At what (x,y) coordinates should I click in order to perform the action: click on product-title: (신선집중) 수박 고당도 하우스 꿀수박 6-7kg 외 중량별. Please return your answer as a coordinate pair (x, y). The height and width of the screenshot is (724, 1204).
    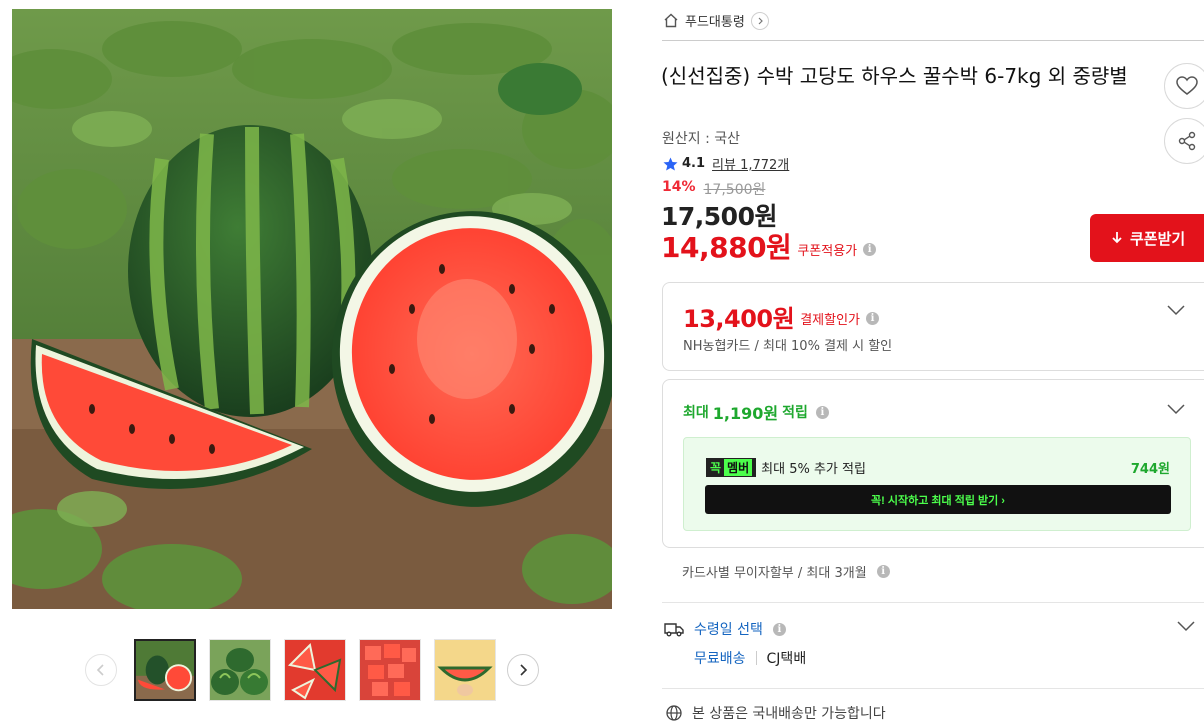
    Looking at the image, I should click on (894, 76).